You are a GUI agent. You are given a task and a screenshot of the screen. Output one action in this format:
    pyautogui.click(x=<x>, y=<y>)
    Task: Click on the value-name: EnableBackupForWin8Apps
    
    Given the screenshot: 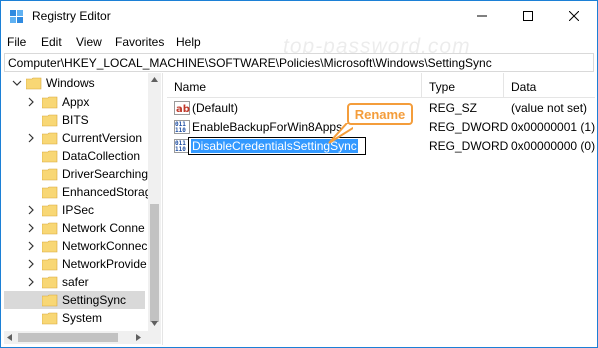 What is the action you would take?
    pyautogui.click(x=267, y=127)
    